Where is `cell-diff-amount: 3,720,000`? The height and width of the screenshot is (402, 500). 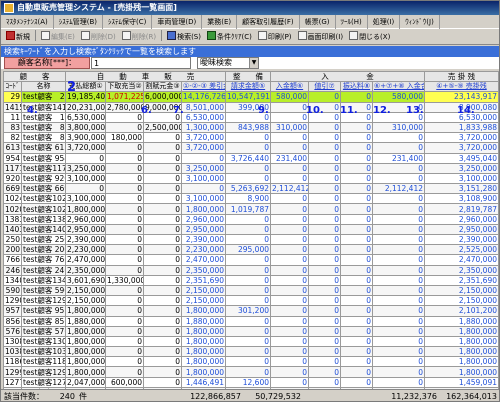 cell-diff-amount: 3,720,000 is located at coordinates (203, 148).